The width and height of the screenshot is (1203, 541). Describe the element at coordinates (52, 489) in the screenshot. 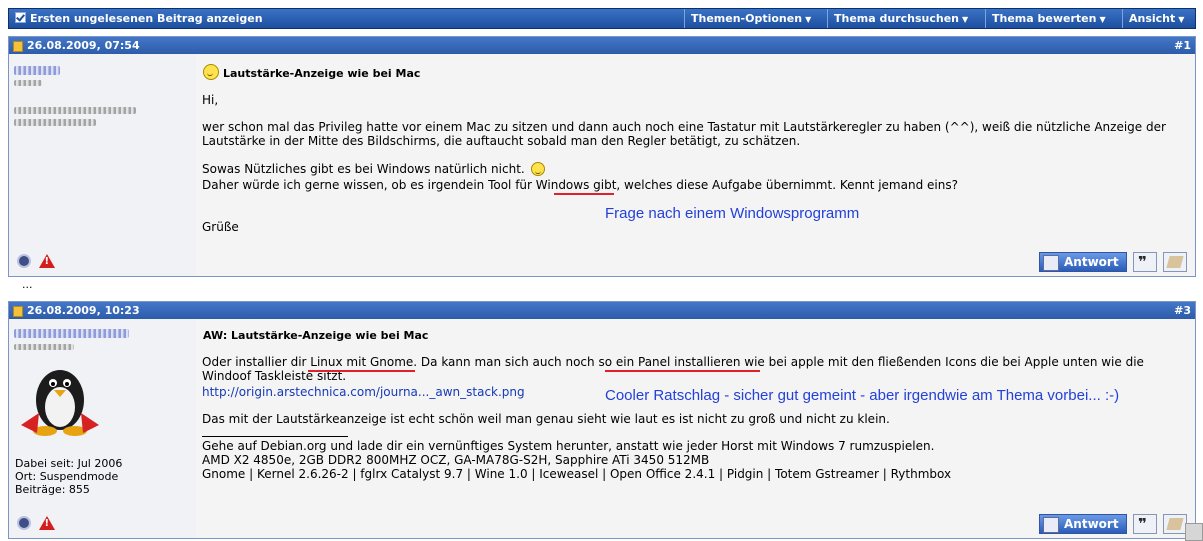

I see `user-post-count: Beiträge: 855` at that location.